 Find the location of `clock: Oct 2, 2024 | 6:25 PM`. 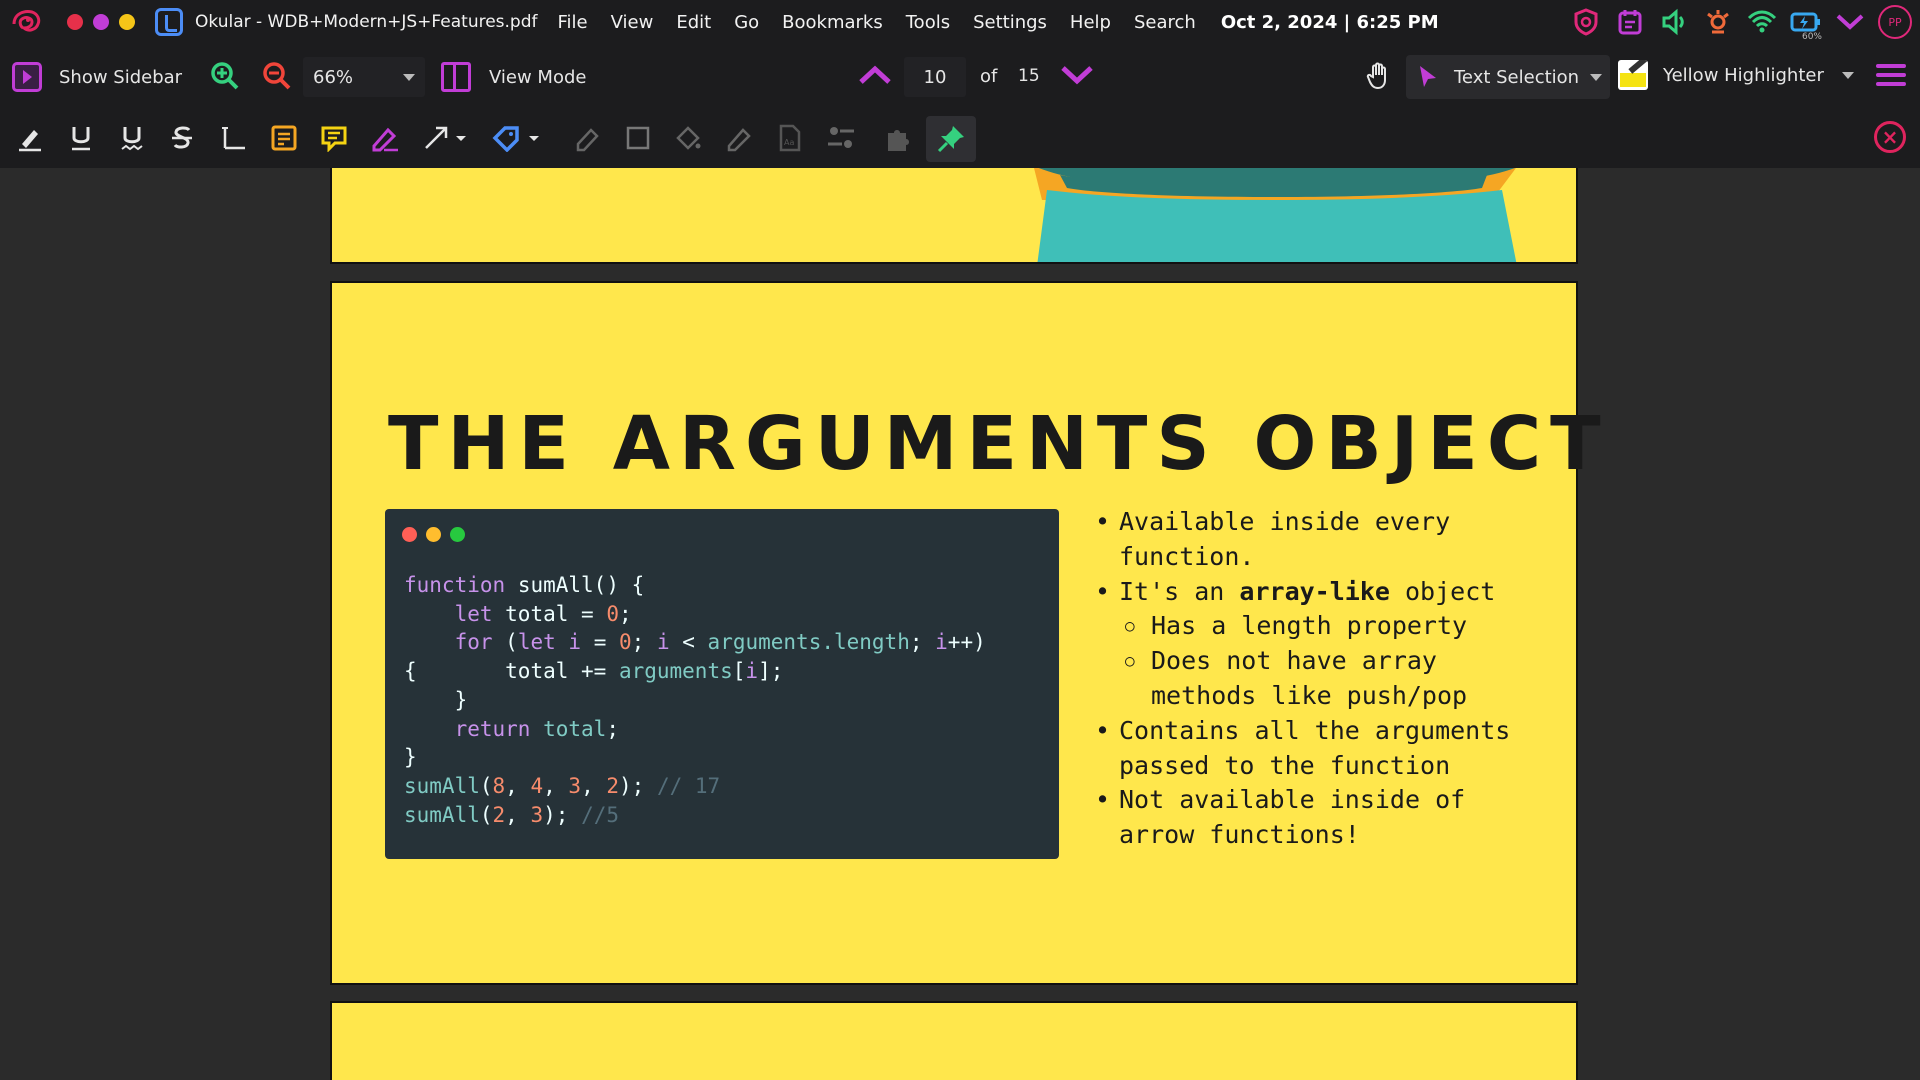

clock: Oct 2, 2024 | 6:25 PM is located at coordinates (1330, 22).